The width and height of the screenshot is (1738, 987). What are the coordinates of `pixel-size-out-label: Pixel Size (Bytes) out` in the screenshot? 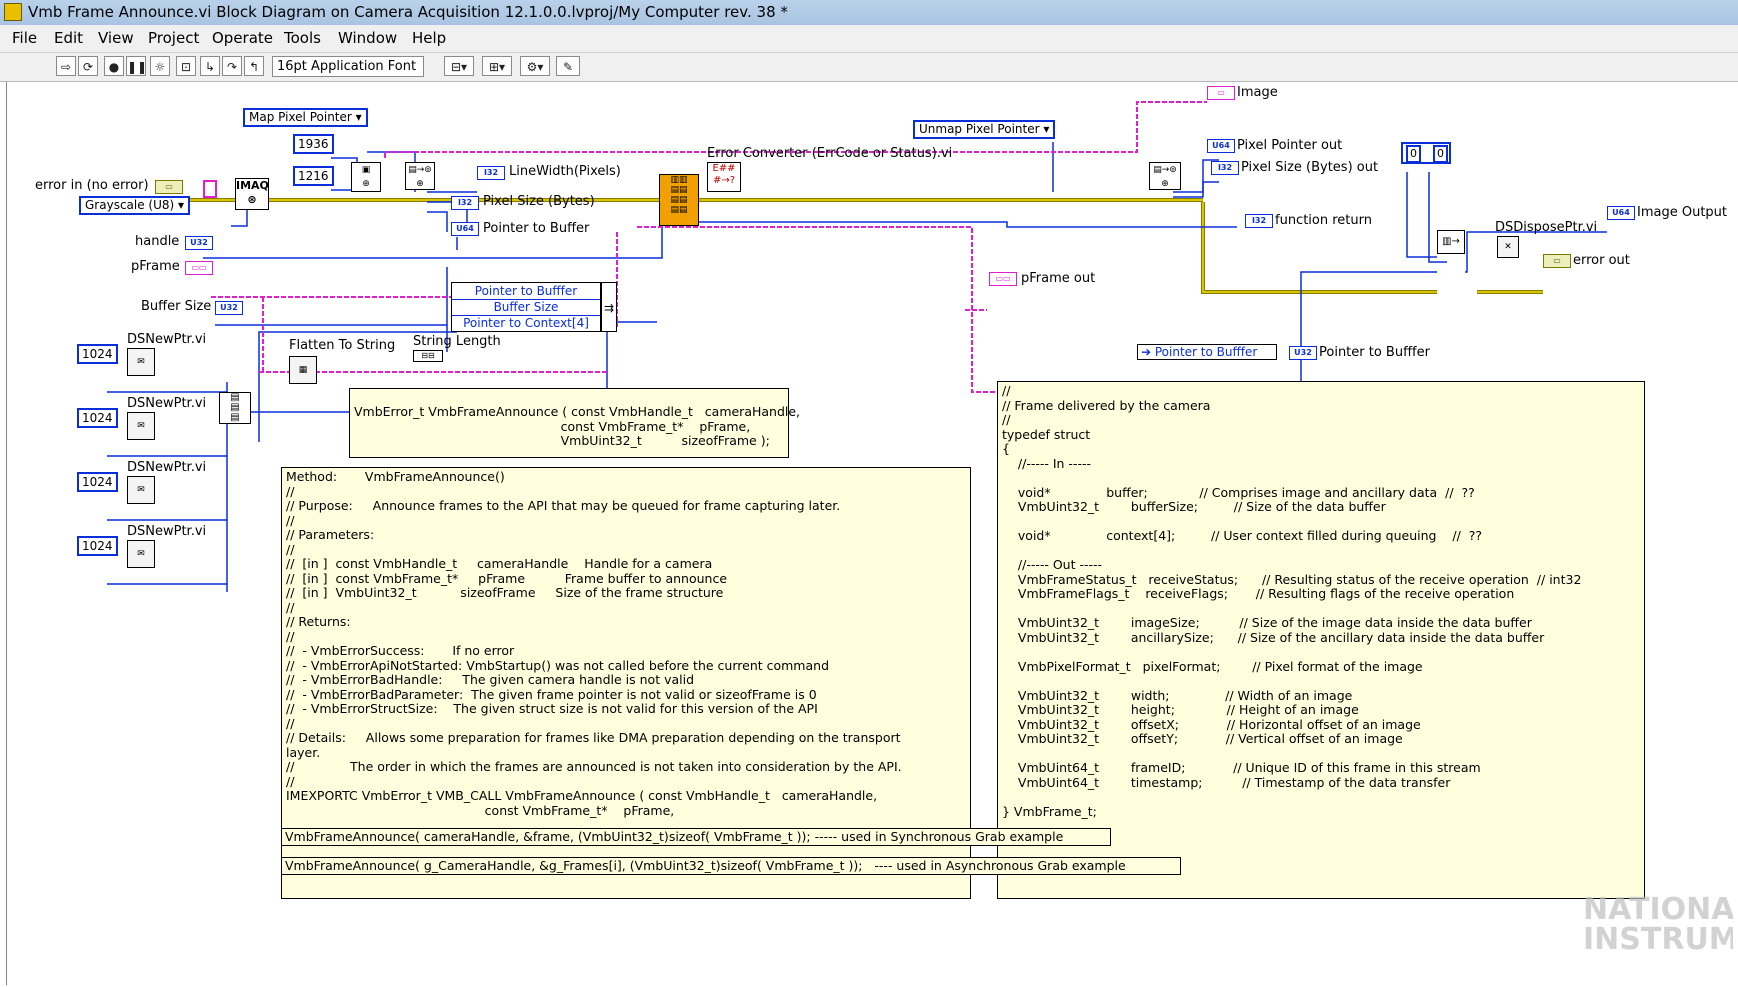 It's located at (1310, 167).